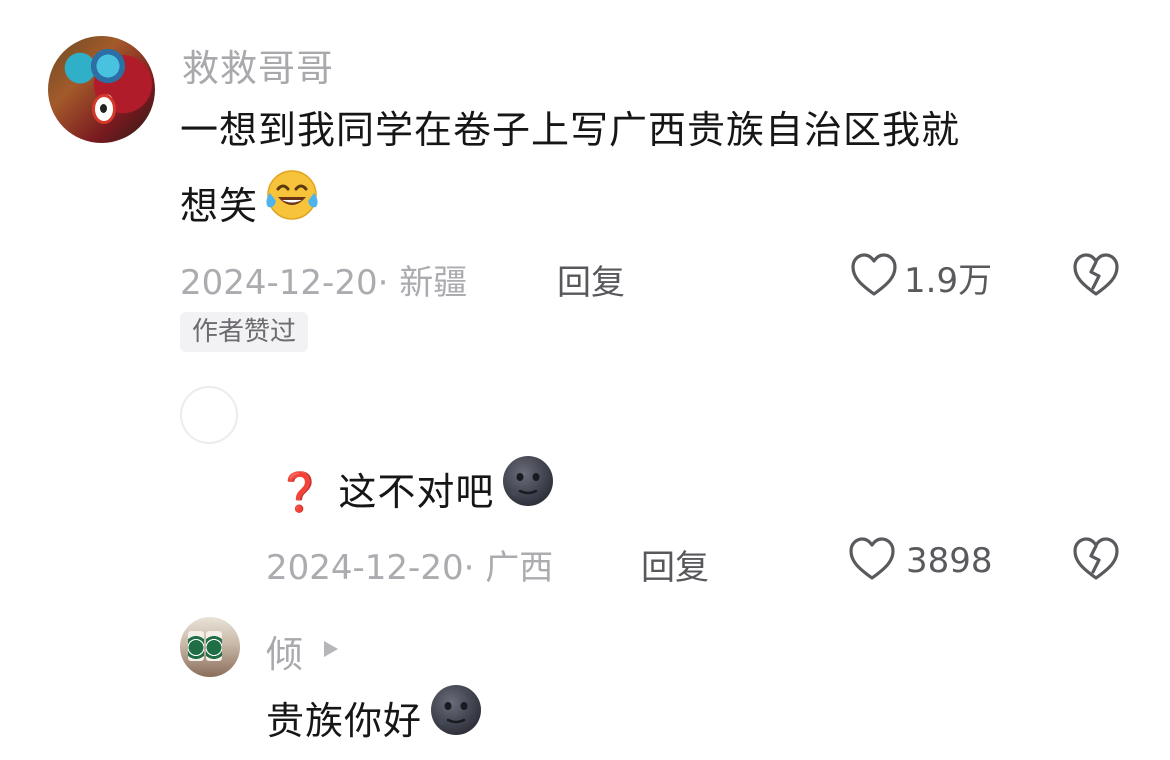  I want to click on reply2-header: 倾, so click(303, 651).